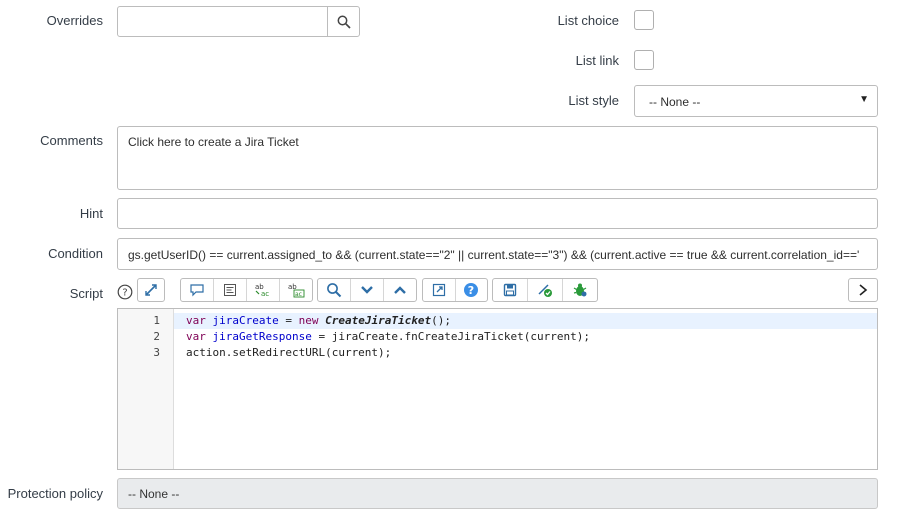  Describe the element at coordinates (597, 60) in the screenshot. I see `list-link-label: List link` at that location.